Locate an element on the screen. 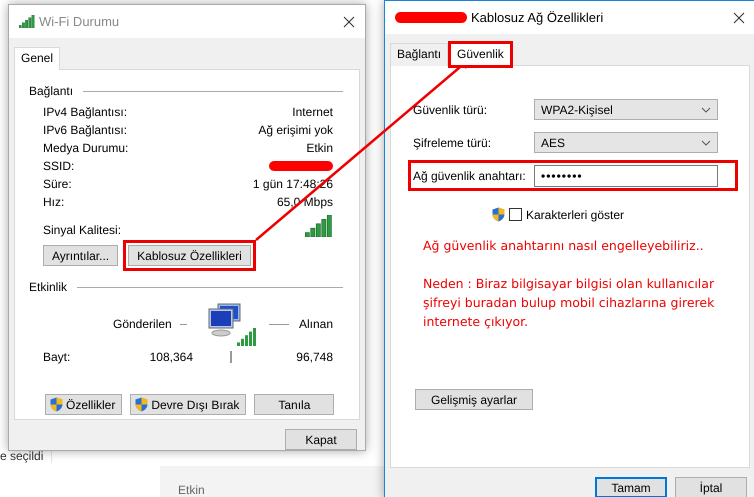  field-label: Güvenlik türü: is located at coordinates (450, 109).